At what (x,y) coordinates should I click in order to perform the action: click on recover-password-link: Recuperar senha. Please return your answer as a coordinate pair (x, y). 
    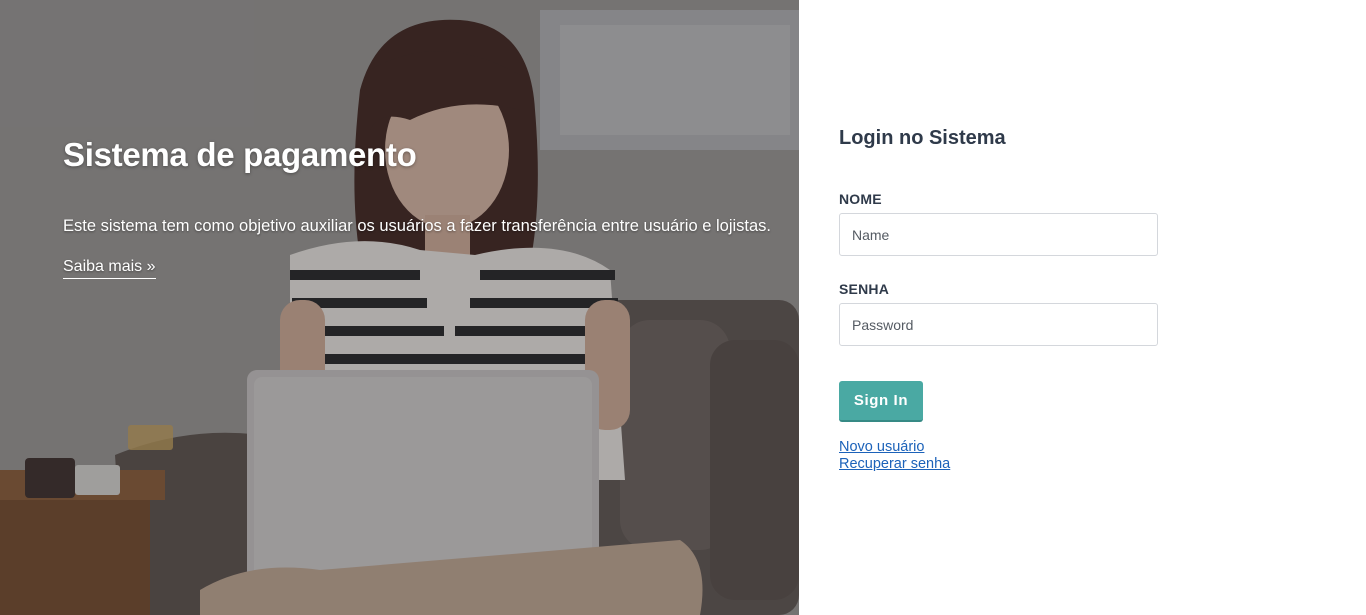
    Looking at the image, I should click on (894, 464).